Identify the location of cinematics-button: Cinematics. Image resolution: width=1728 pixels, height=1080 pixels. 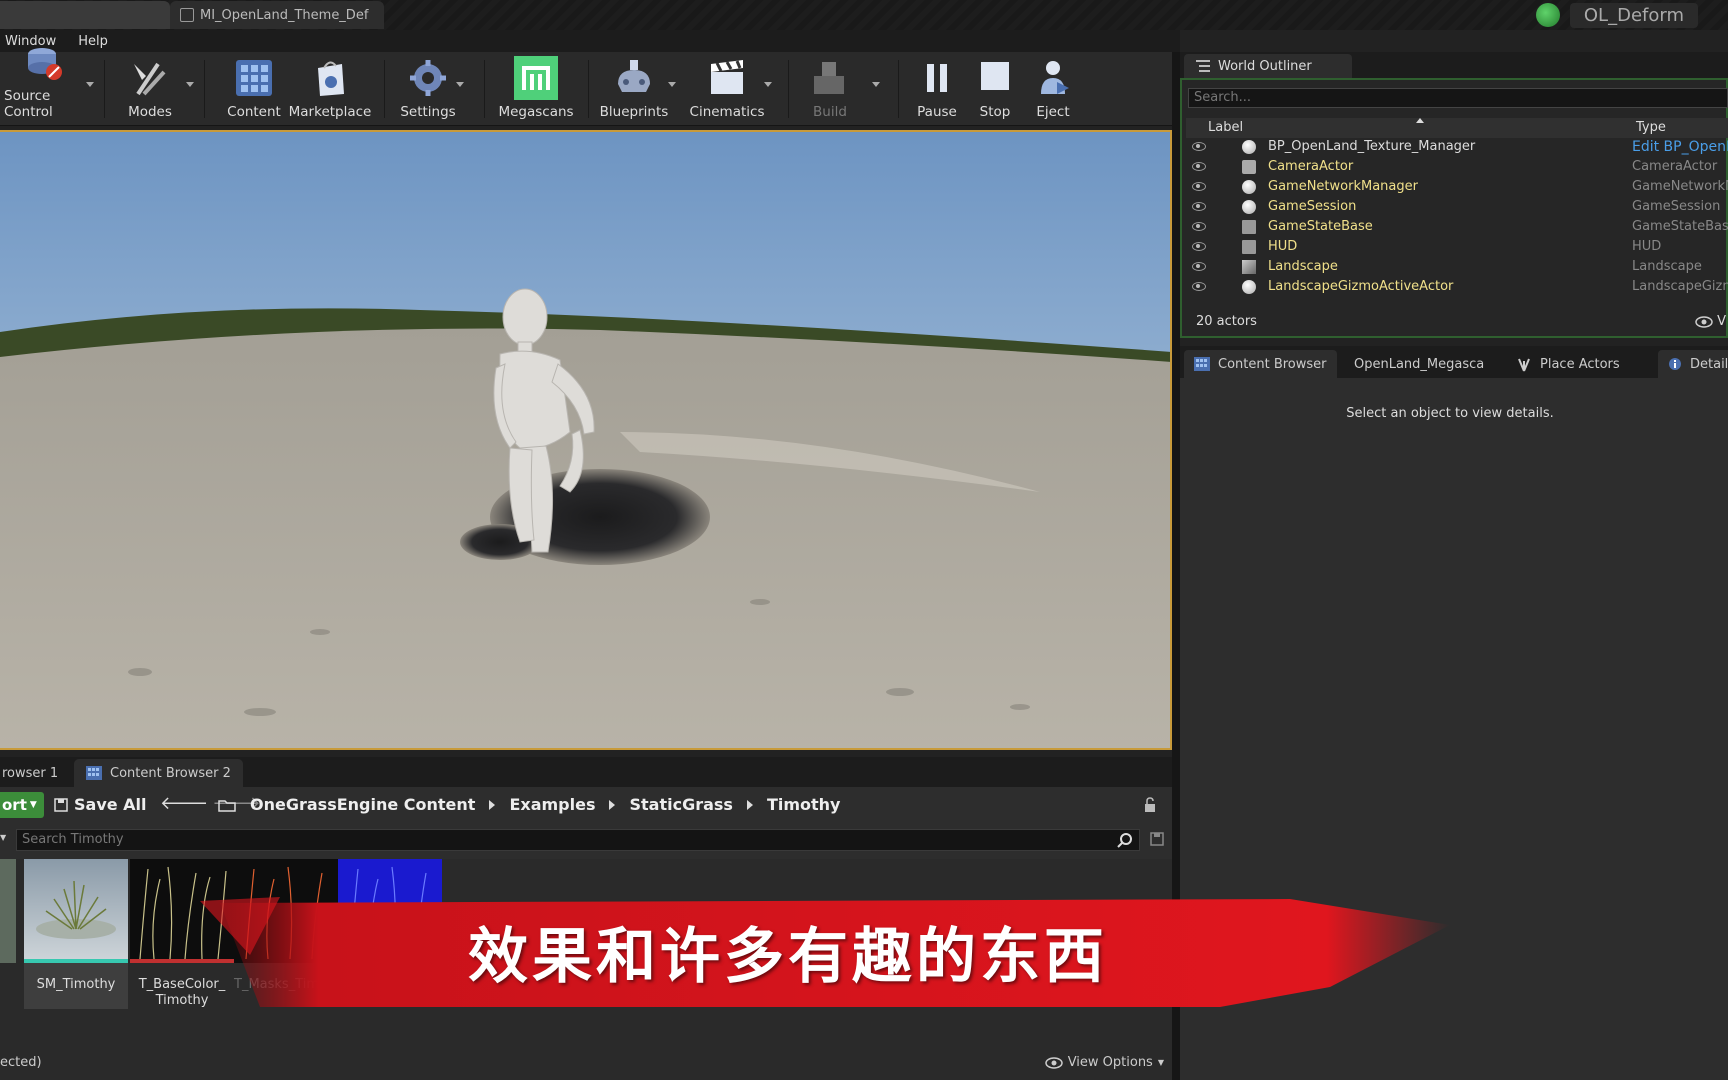
(727, 89).